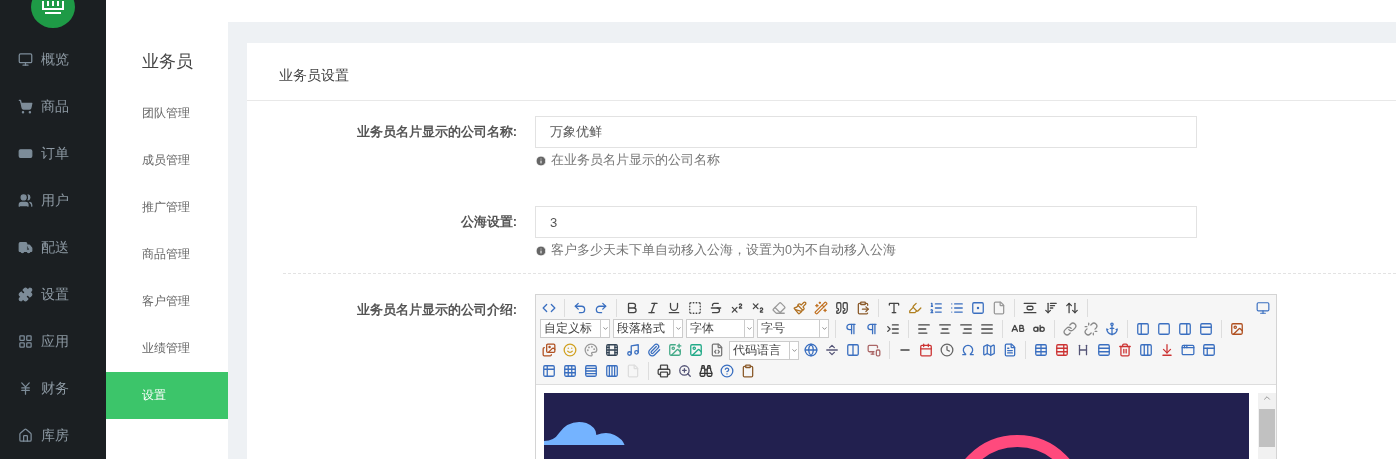  I want to click on nav-item: 应用, so click(53, 341).